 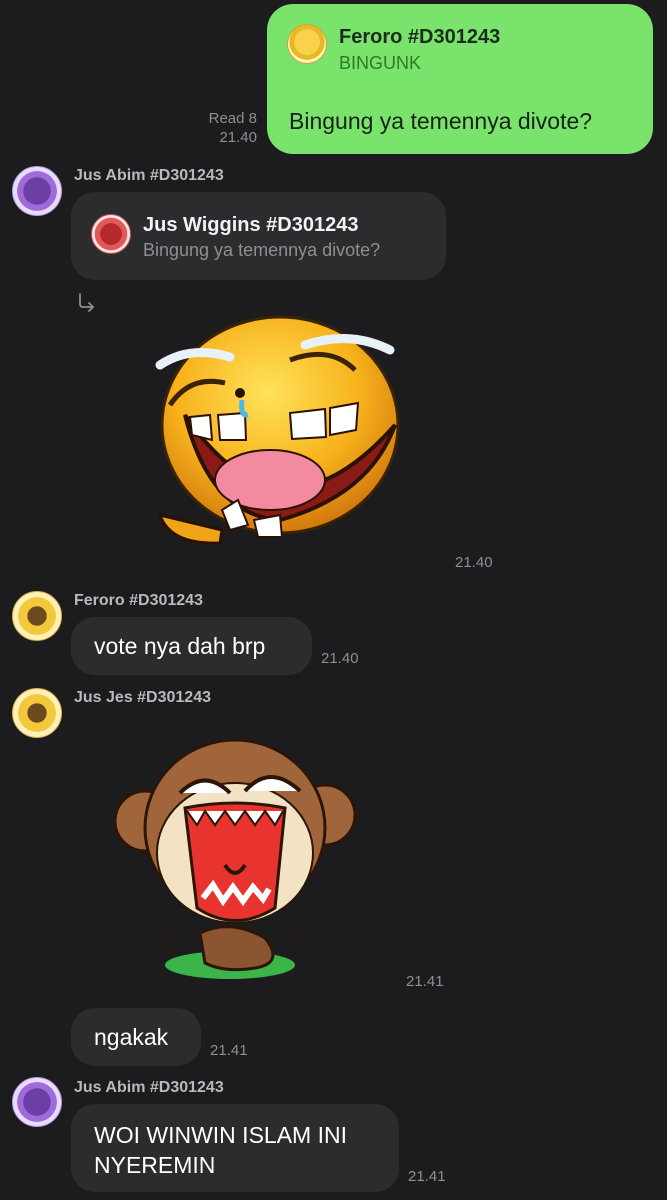 What do you see at coordinates (131, 1037) in the screenshot?
I see `message-text: ngakak` at bounding box center [131, 1037].